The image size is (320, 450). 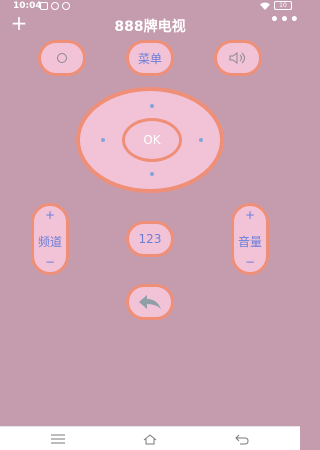 I want to click on dpad-up-button, so click(x=152, y=106).